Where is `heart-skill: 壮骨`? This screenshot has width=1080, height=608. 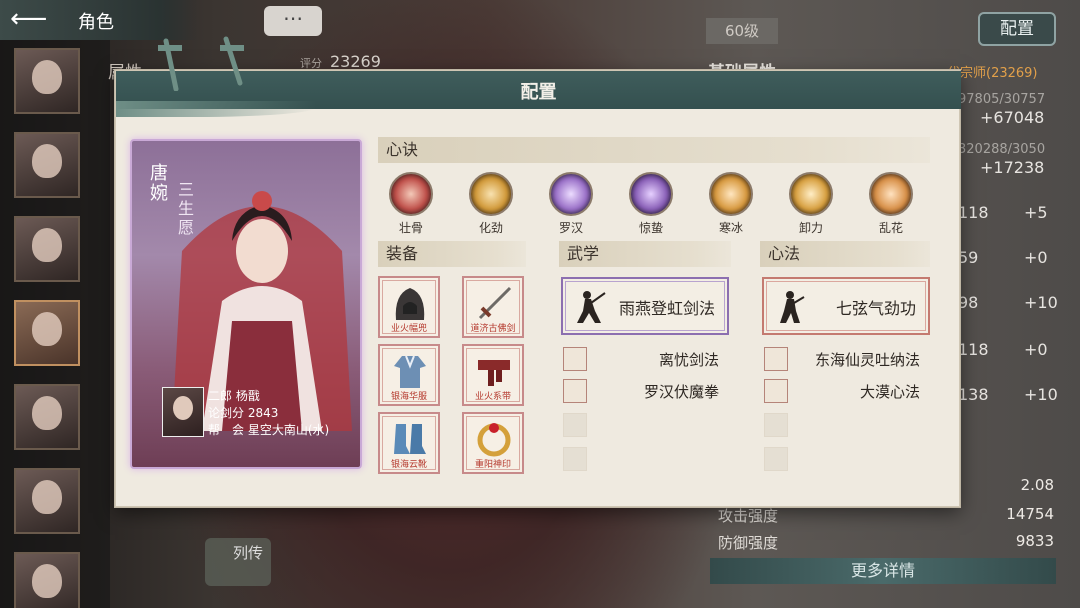
heart-skill: 壮骨 is located at coordinates (411, 204).